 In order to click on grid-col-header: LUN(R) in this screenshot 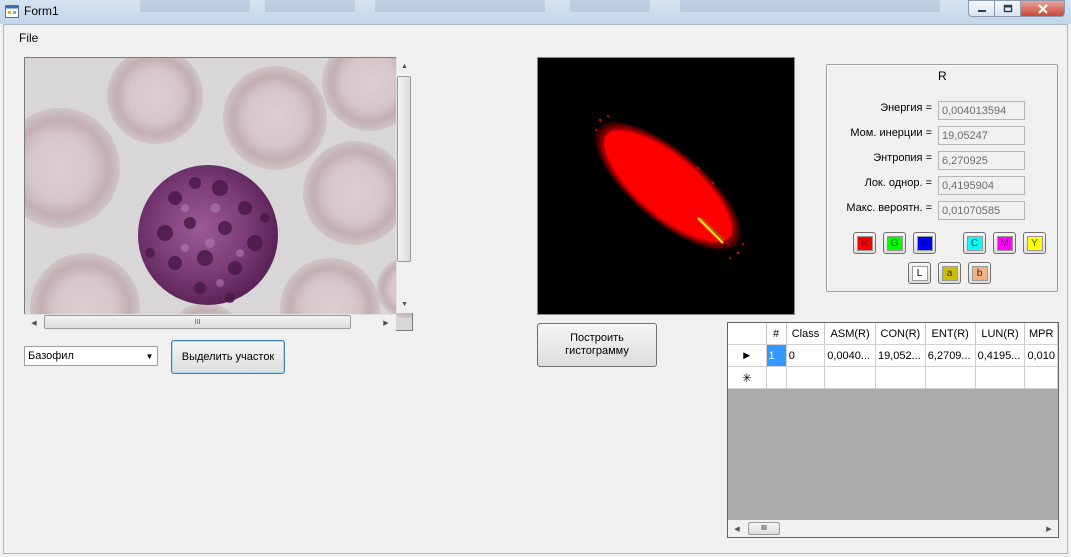, I will do `click(1000, 334)`.